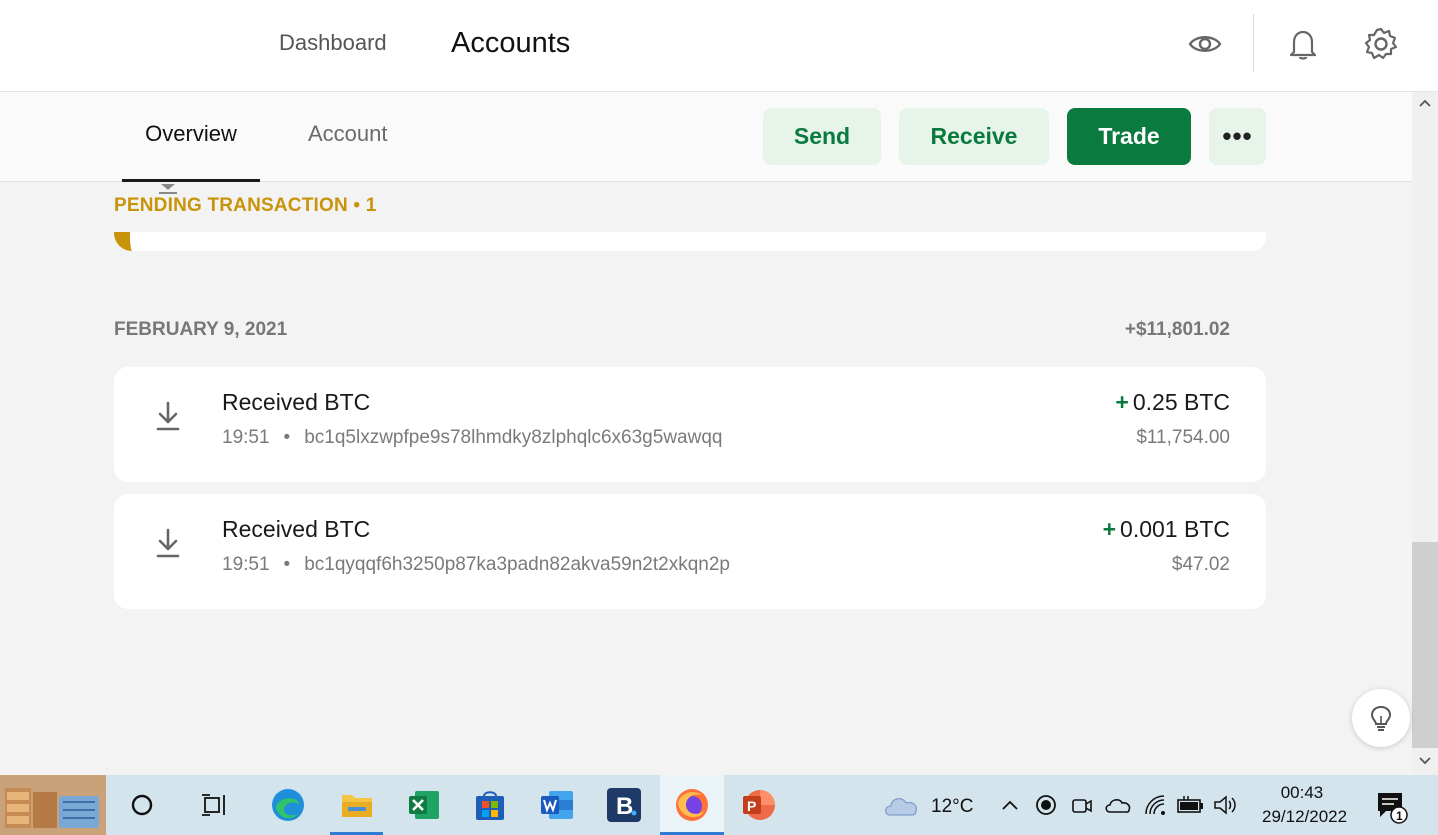  Describe the element at coordinates (1253, 43) in the screenshot. I see `header-divider` at that location.